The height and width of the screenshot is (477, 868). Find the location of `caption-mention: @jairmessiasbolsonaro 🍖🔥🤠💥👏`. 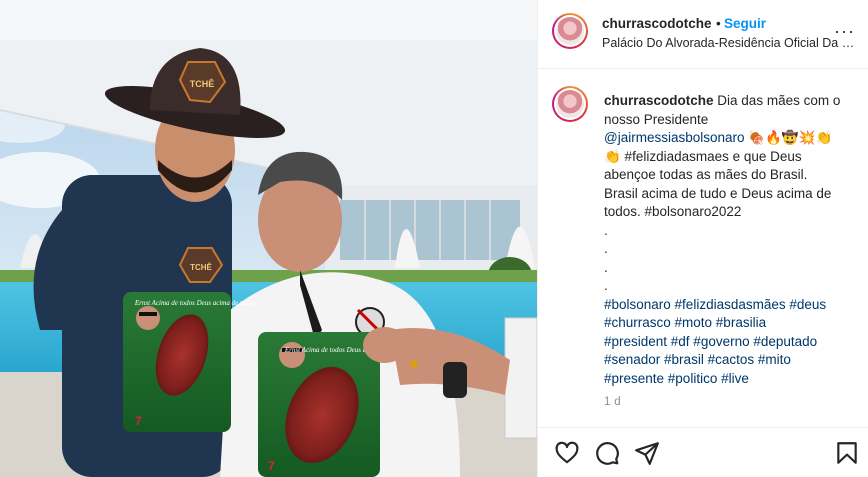

caption-mention: @jairmessiasbolsonaro 🍖🔥🤠💥👏 is located at coordinates (733, 138).